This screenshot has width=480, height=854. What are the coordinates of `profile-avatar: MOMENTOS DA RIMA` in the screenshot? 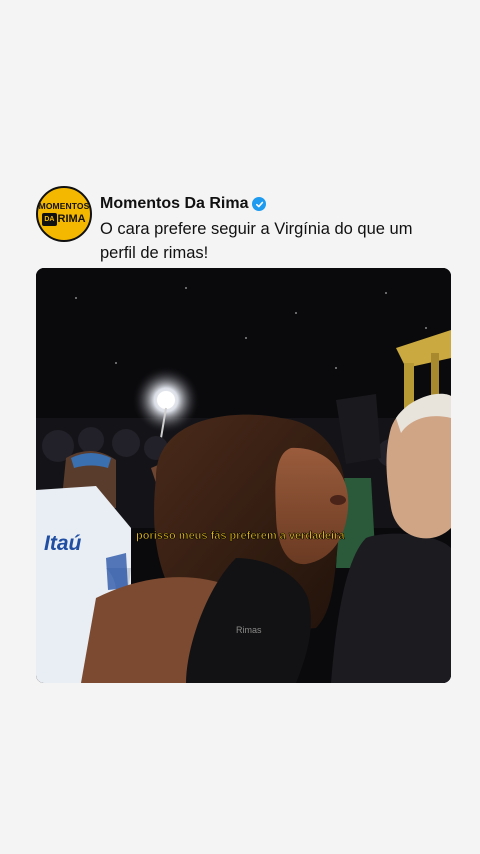 It's located at (64, 214).